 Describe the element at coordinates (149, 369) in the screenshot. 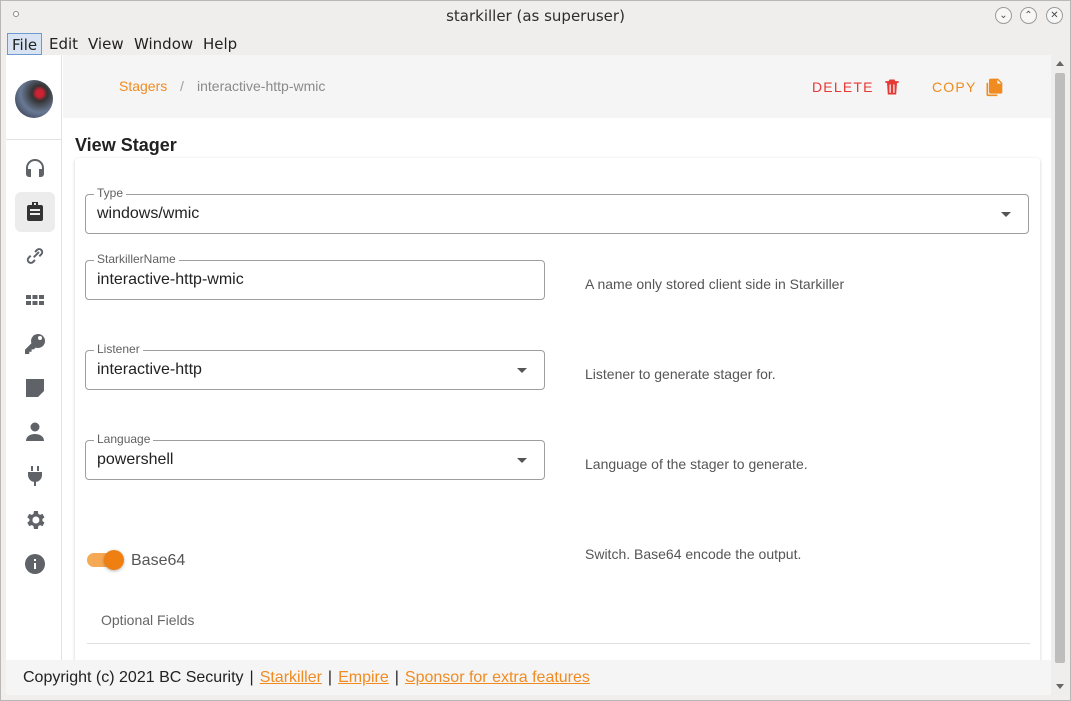

I see `listener-value: interactive-http` at that location.